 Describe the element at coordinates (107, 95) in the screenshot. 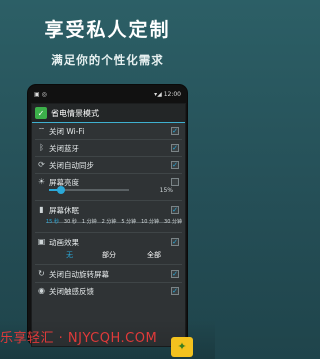

I see `status-bar: ▣ ◎ ▾◢ 12:00` at that location.